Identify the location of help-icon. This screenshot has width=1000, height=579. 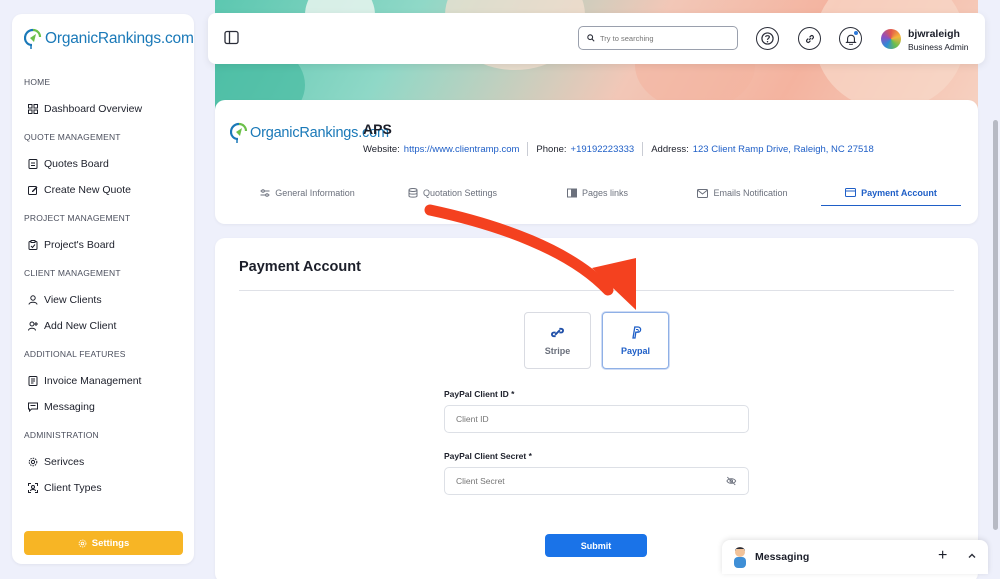
(767, 38).